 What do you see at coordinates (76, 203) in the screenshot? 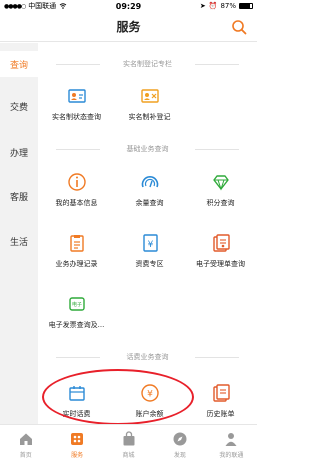
I see `item-label: 我的基本信息` at bounding box center [76, 203].